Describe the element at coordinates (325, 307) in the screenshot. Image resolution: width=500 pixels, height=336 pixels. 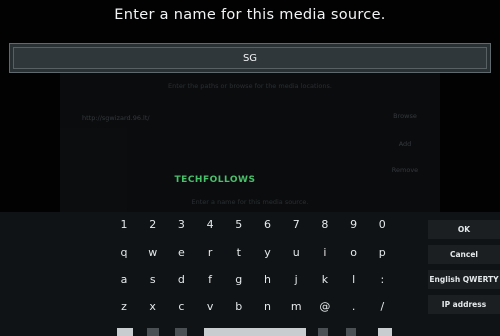
I see `key-at: @` at that location.